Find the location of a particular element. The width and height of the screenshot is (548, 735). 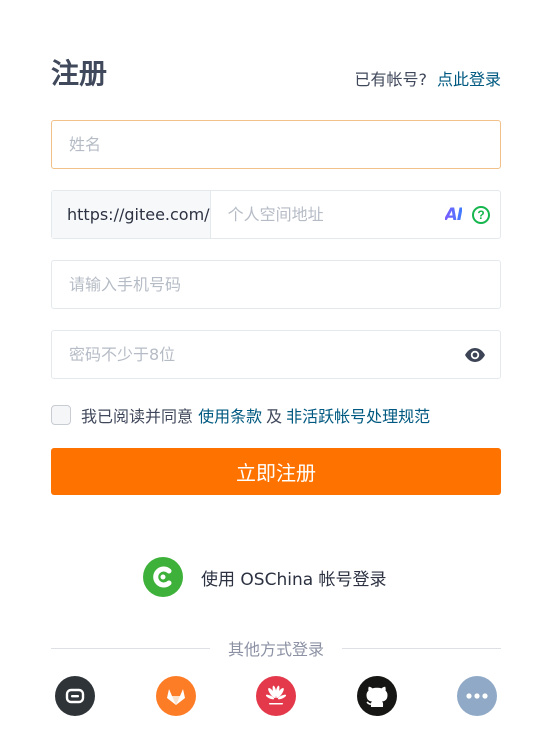

agreement-row: 我已阅读并同意 使用条款及非活跃帐号处理规范 is located at coordinates (240, 415).